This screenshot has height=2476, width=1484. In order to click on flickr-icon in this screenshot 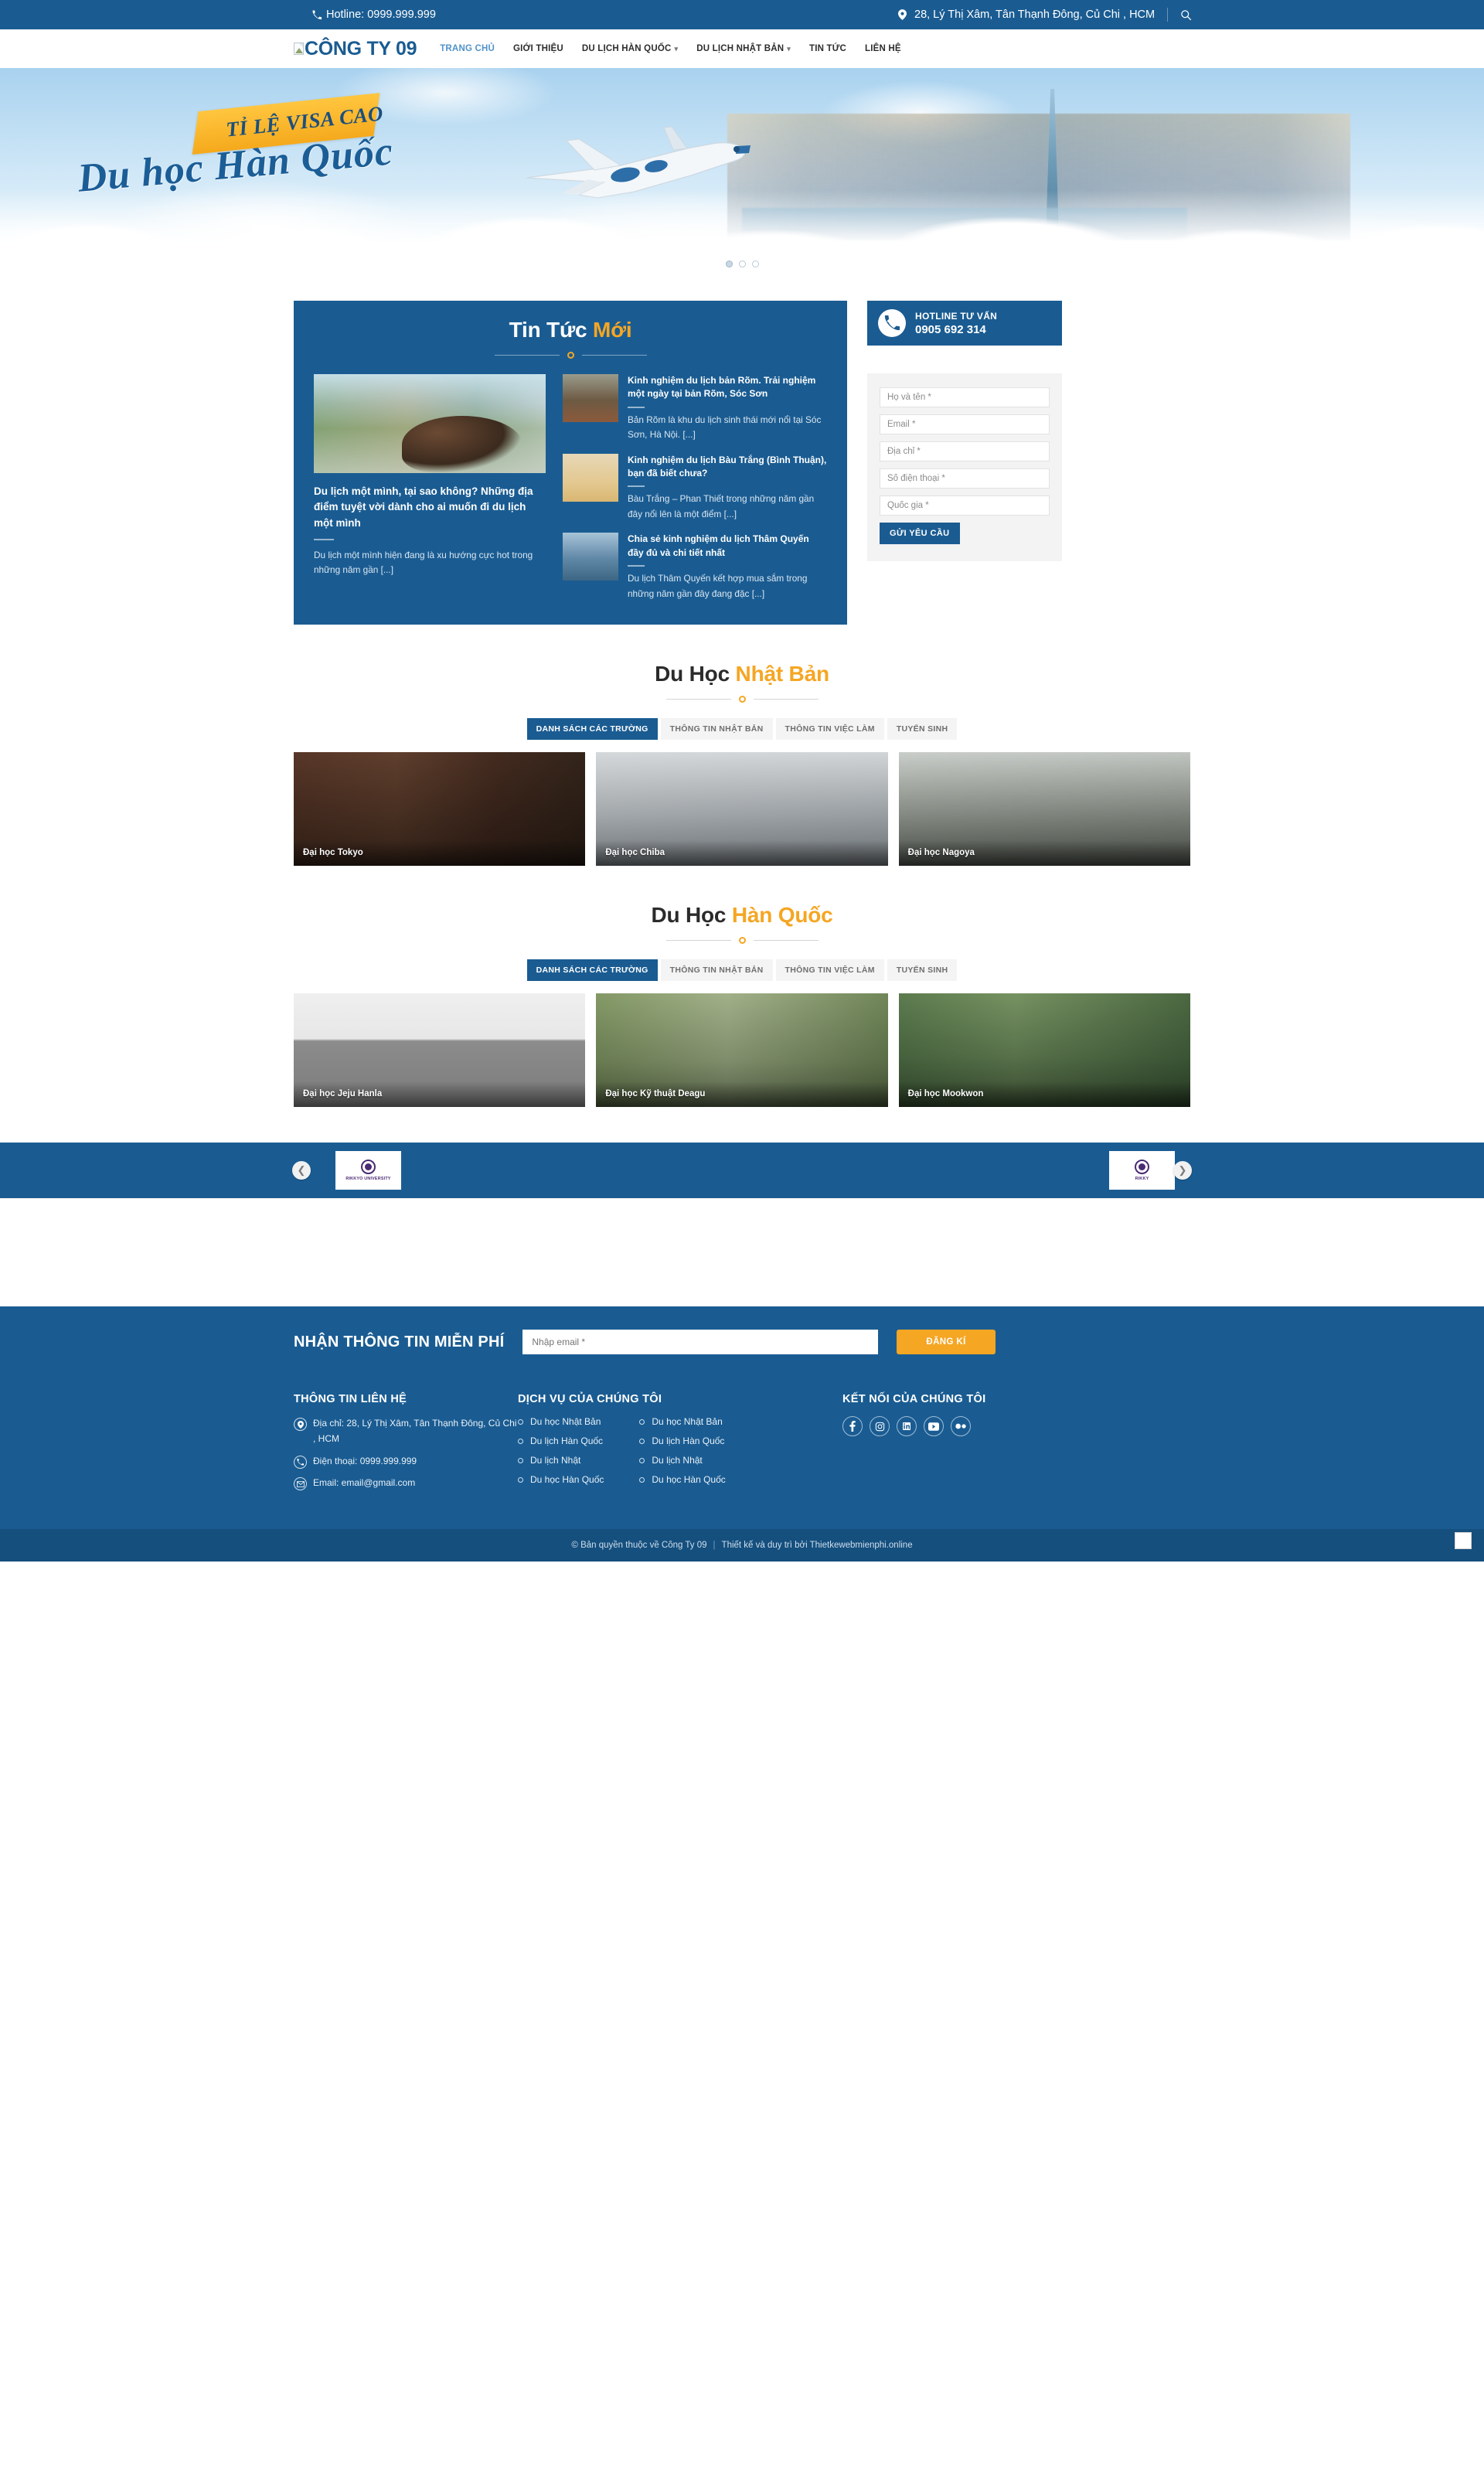, I will do `click(961, 1426)`.